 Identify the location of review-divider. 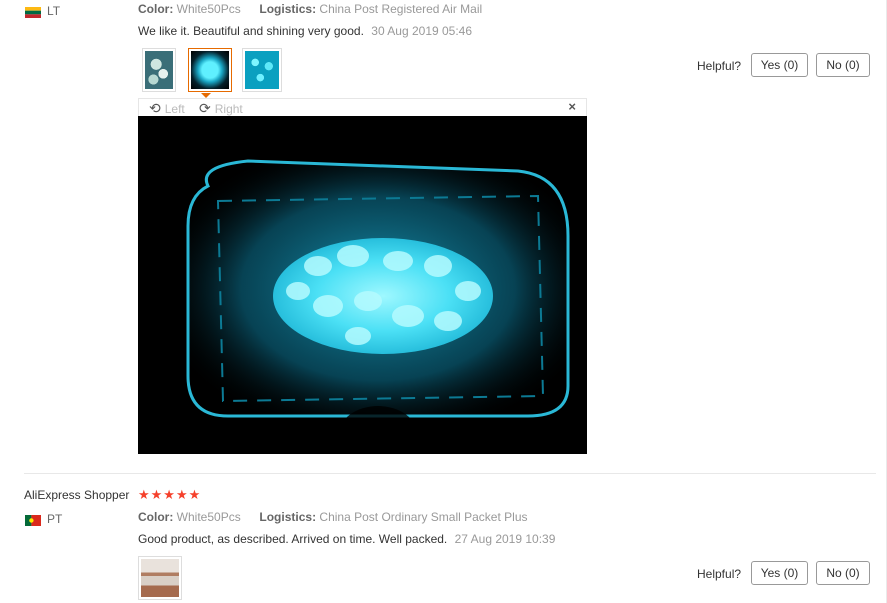
(450, 473).